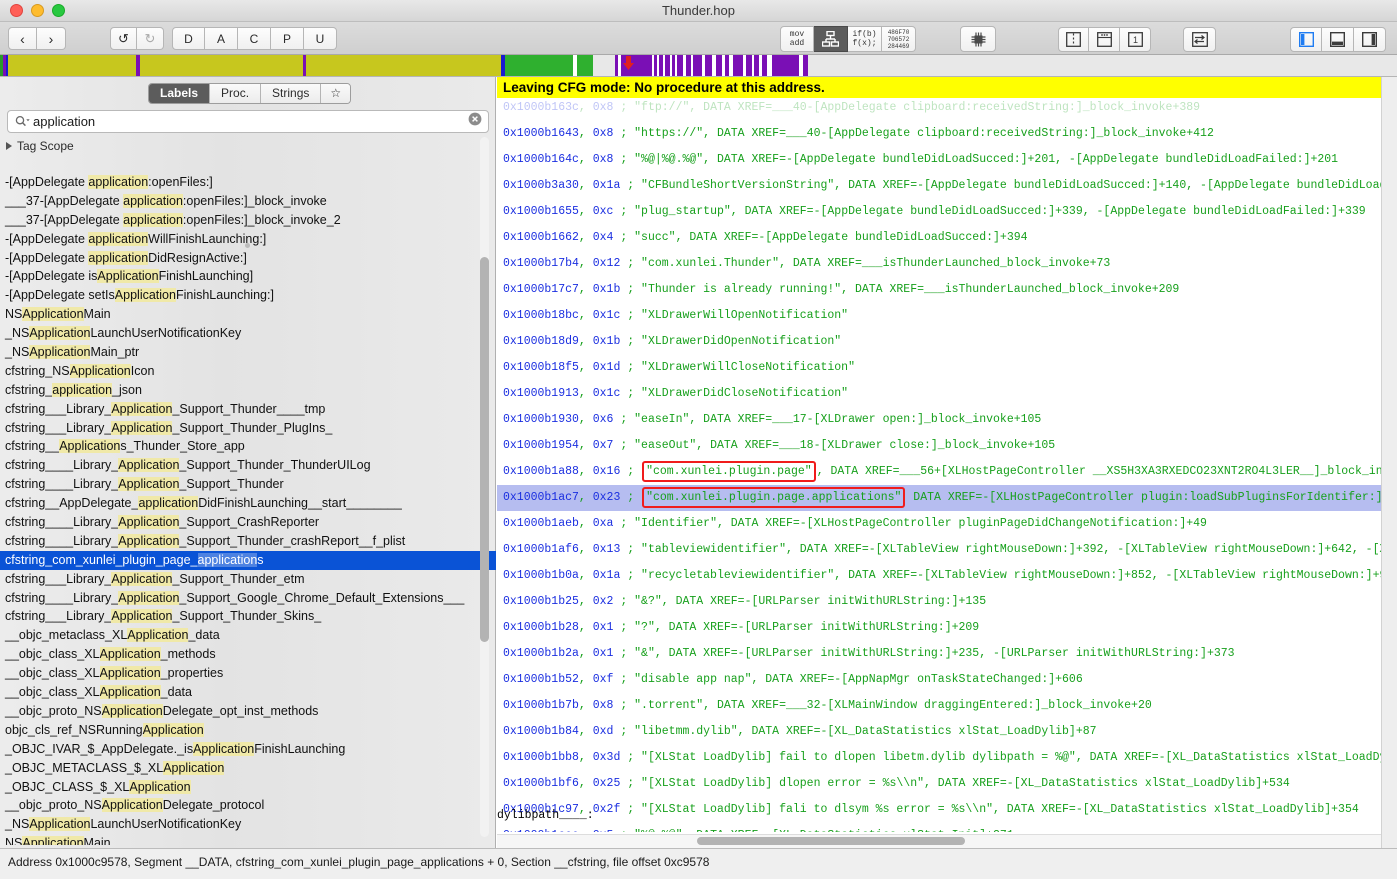 Image resolution: width=1397 pixels, height=879 pixels. Describe the element at coordinates (248, 692) in the screenshot. I see `list-item: __objc_class_XLApplication_data` at that location.